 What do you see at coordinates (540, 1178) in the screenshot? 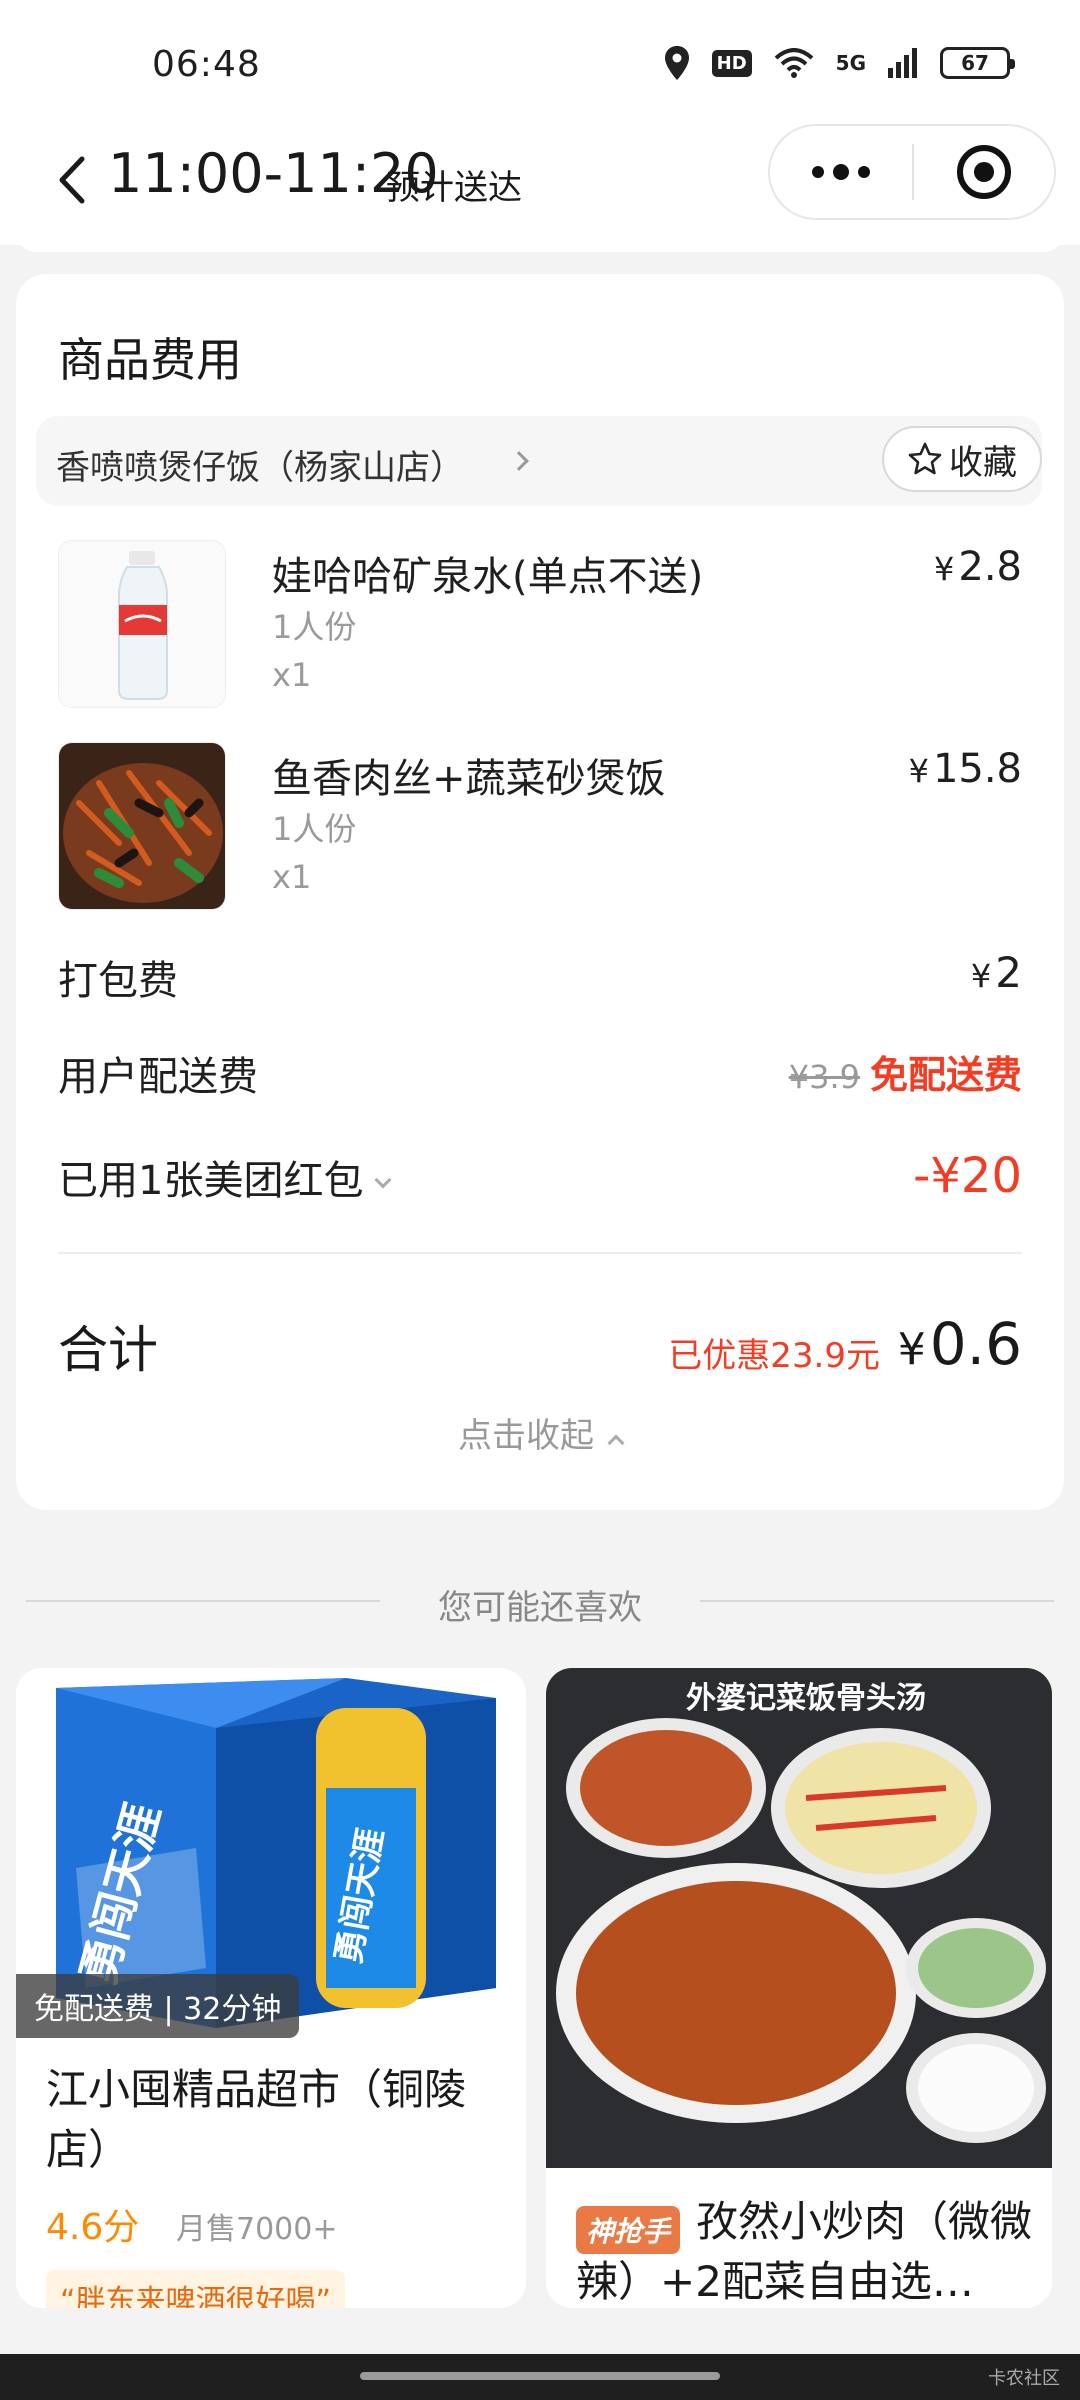
I see `coupon-row: 已用1张美团红包 -¥20` at bounding box center [540, 1178].